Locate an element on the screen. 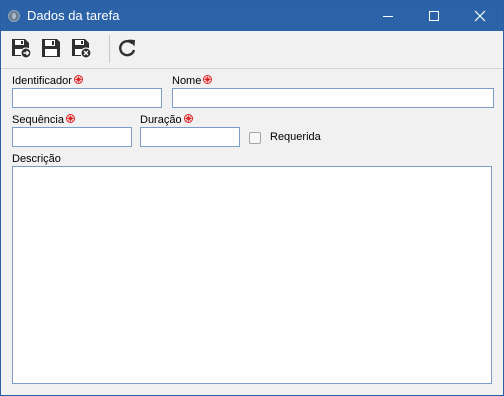 Image resolution: width=504 pixels, height=396 pixels. minimize-button is located at coordinates (388, 16).